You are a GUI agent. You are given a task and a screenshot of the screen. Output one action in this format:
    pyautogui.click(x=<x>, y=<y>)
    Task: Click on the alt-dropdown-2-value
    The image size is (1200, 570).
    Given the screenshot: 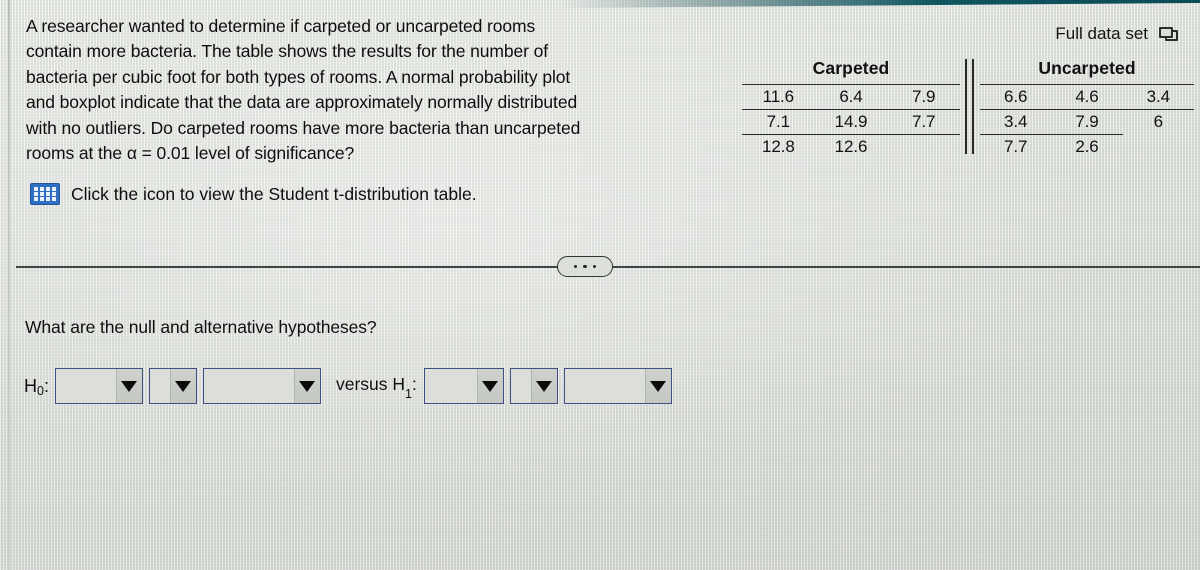 What is the action you would take?
    pyautogui.click(x=521, y=386)
    